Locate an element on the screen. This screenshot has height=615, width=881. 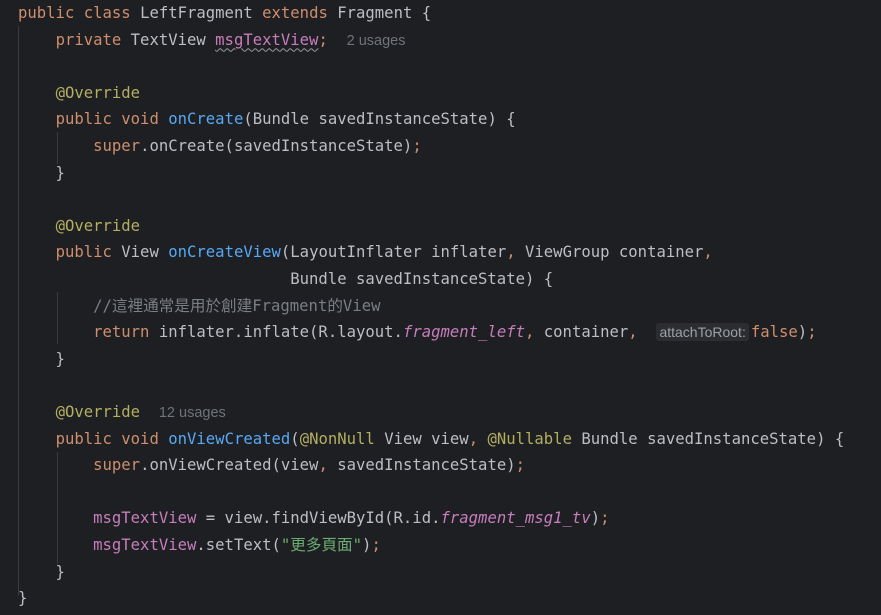
code-token: (Bundle savedInstanceState) { is located at coordinates (379, 119).